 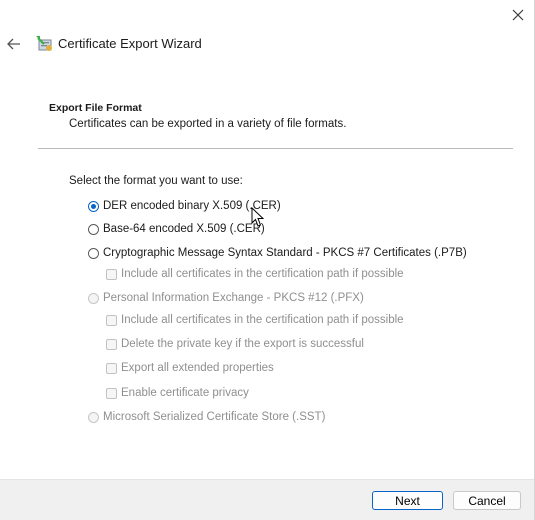 I want to click on format-prompt: Select the format you want to use:, so click(x=156, y=181).